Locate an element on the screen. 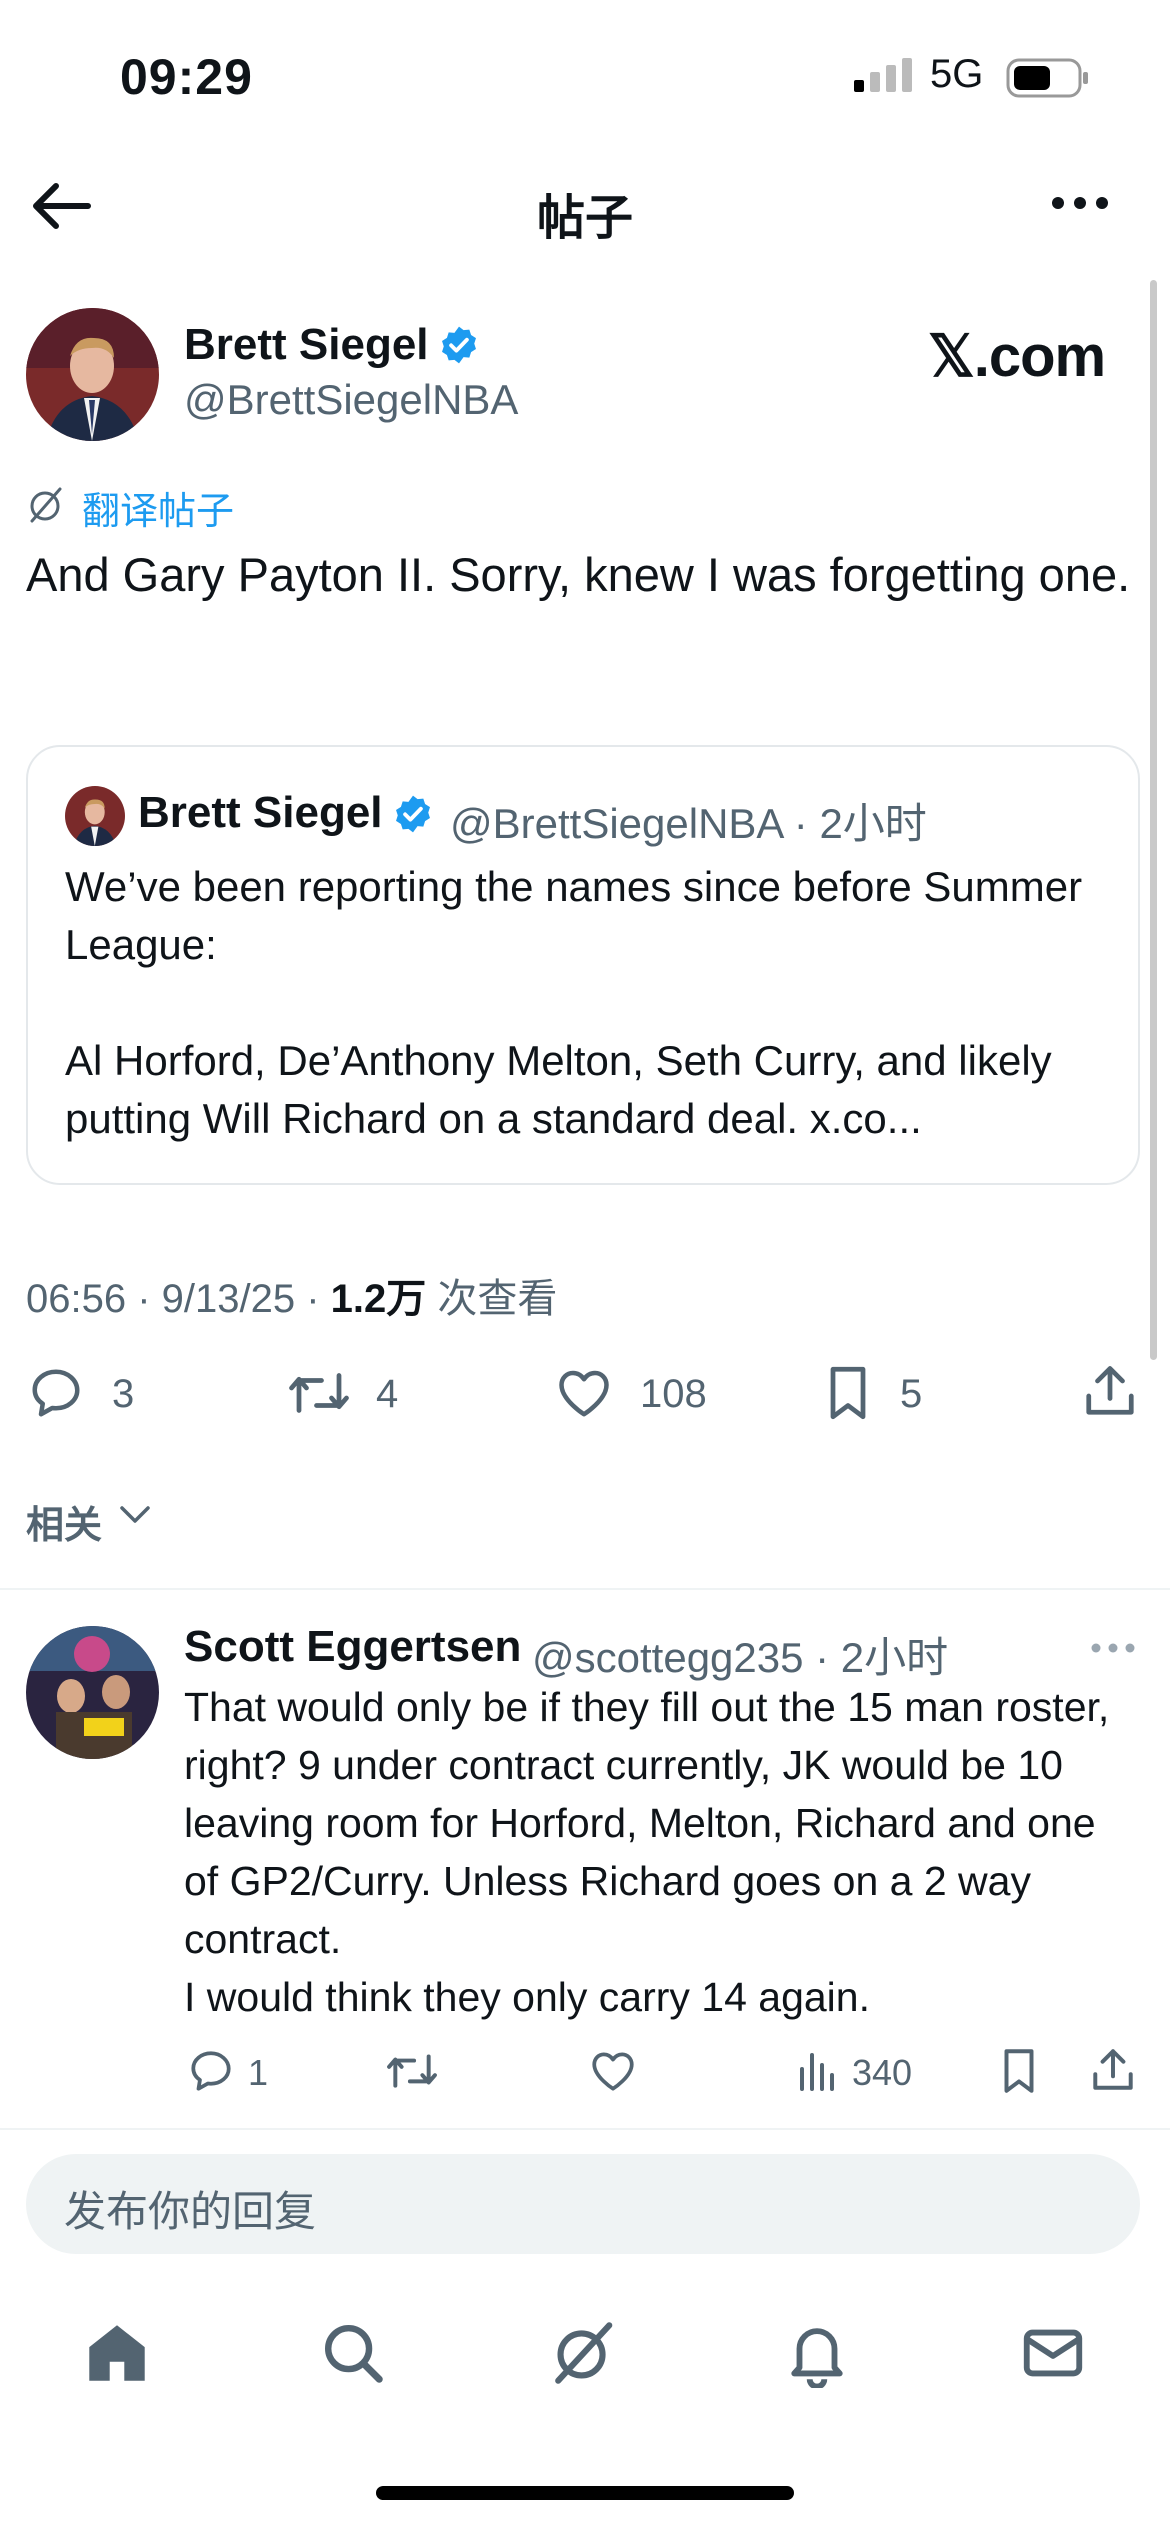  translate-post-link: 翻译帖子 is located at coordinates (158, 507).